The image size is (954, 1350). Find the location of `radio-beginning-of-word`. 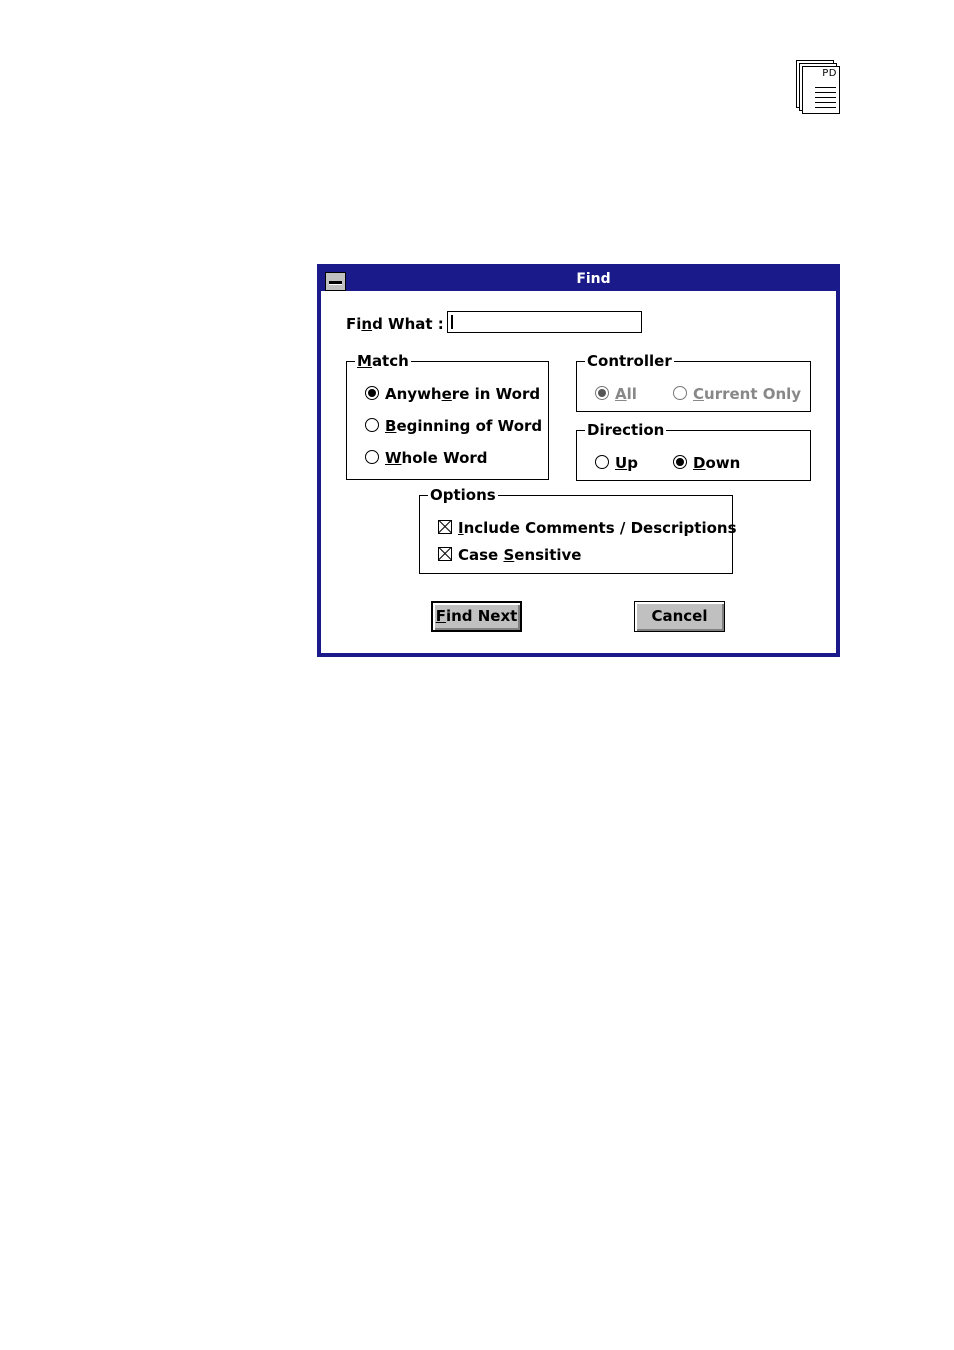

radio-beginning-of-word is located at coordinates (372, 425).